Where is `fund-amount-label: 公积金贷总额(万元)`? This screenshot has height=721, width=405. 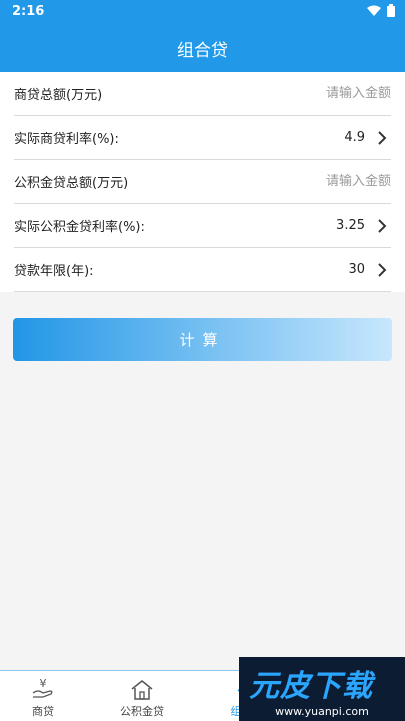 fund-amount-label: 公积金贷总额(万元) is located at coordinates (71, 183).